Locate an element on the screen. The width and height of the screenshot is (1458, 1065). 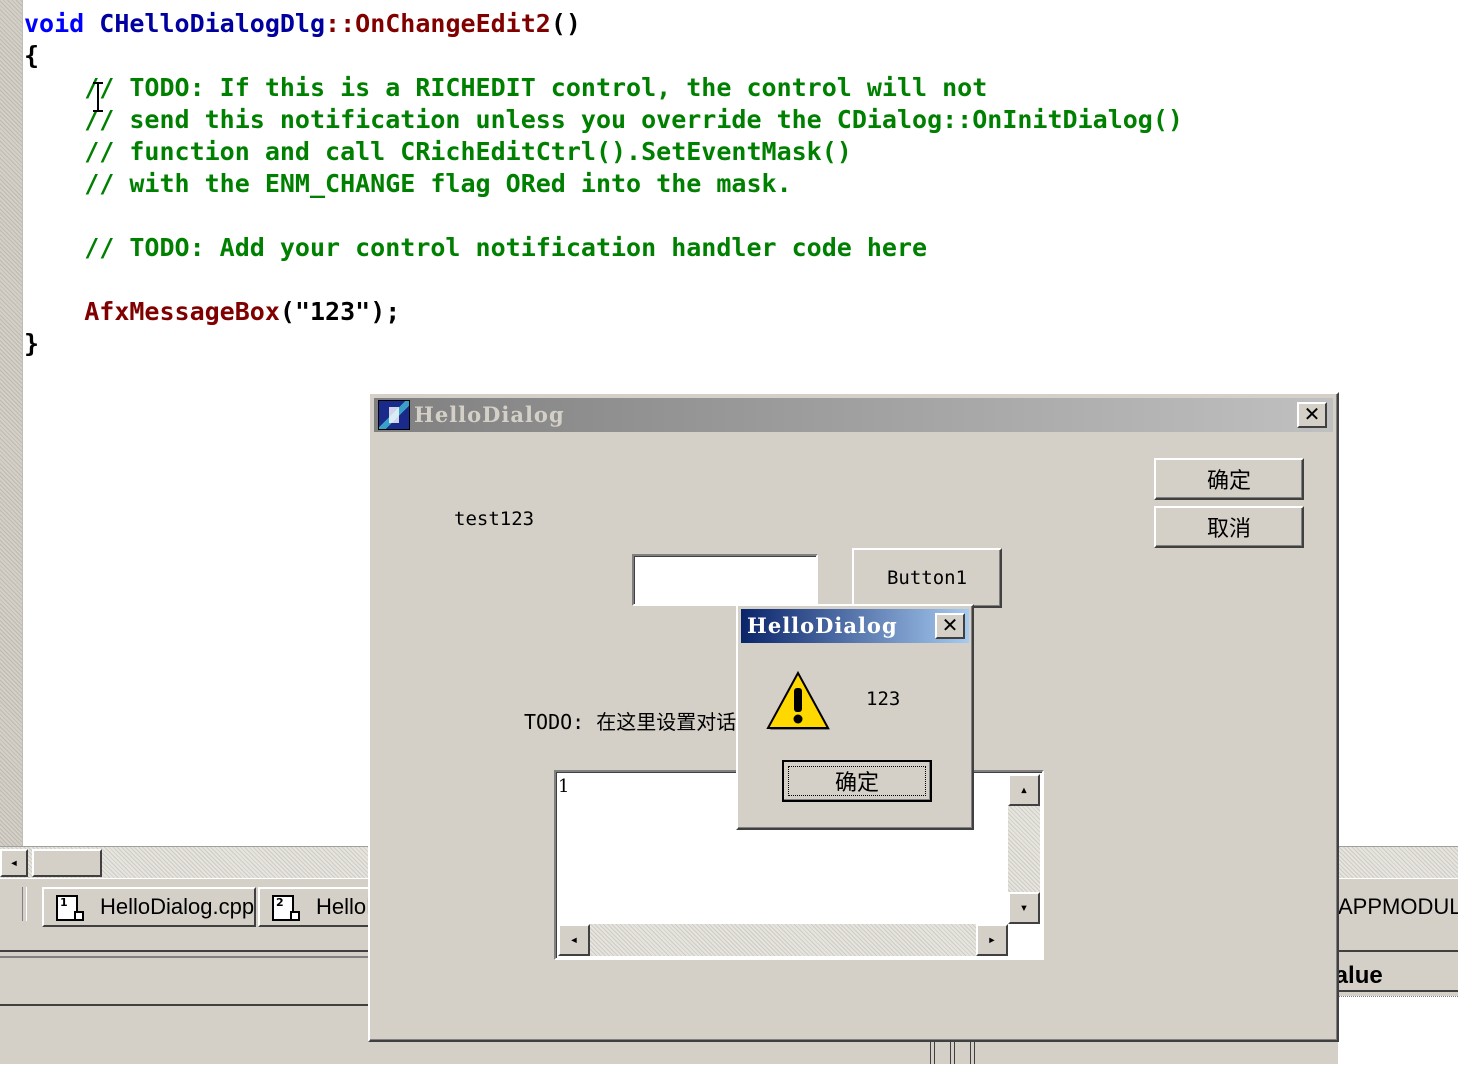
cancel-button: 取消 is located at coordinates (1229, 527).